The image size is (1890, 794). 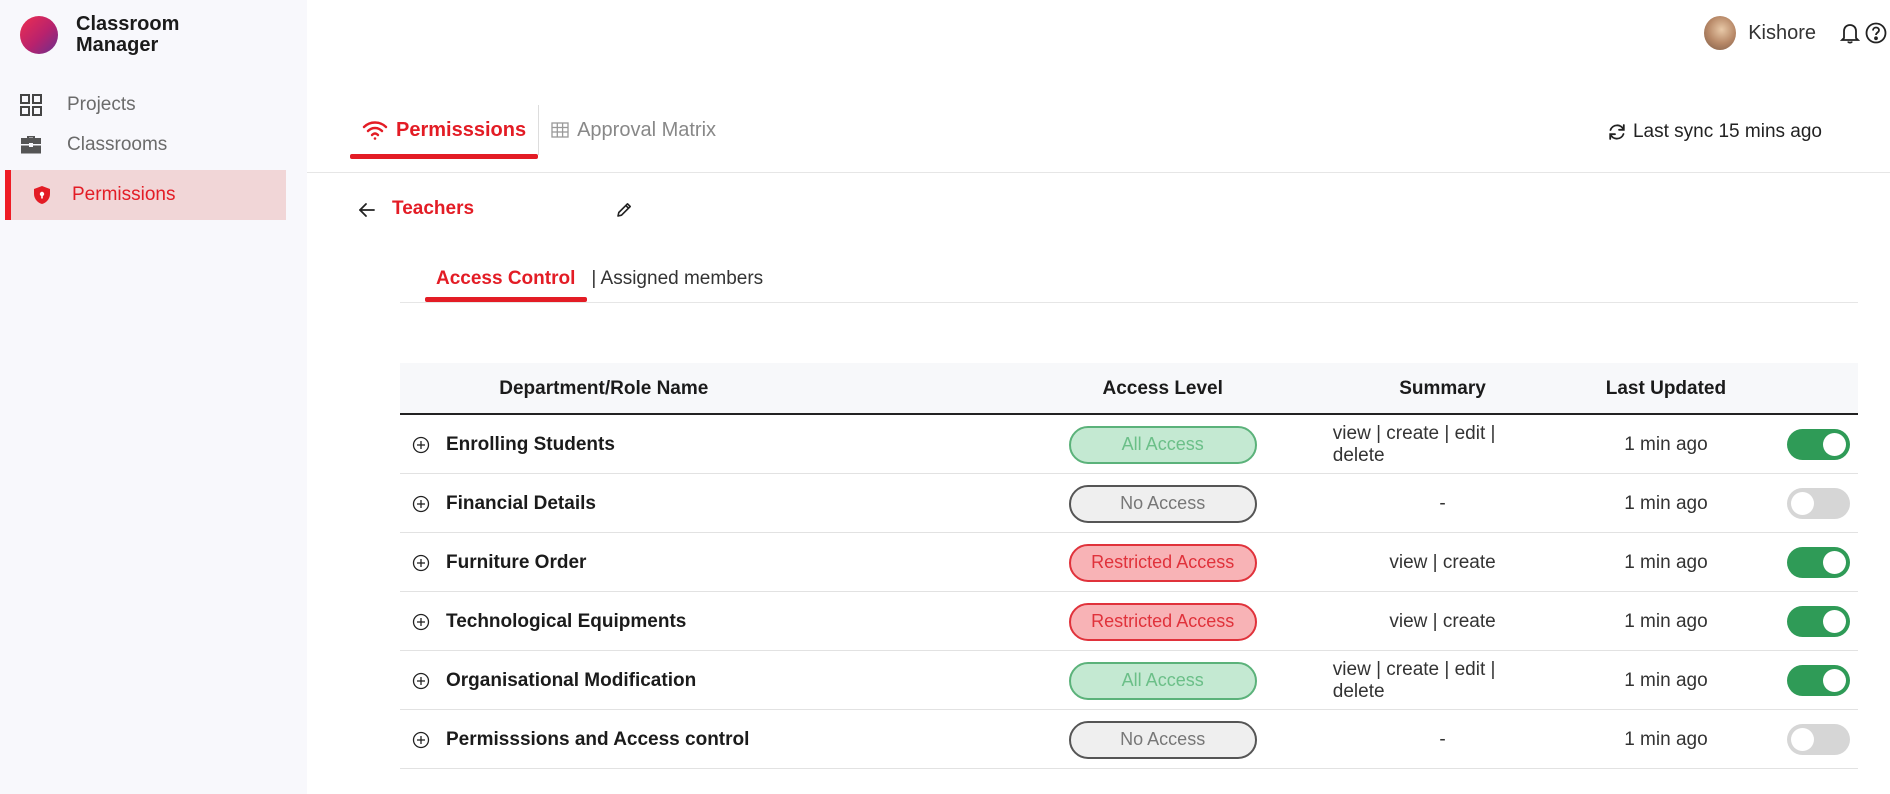 I want to click on column-header: Department/Role Name, so click(x=604, y=388).